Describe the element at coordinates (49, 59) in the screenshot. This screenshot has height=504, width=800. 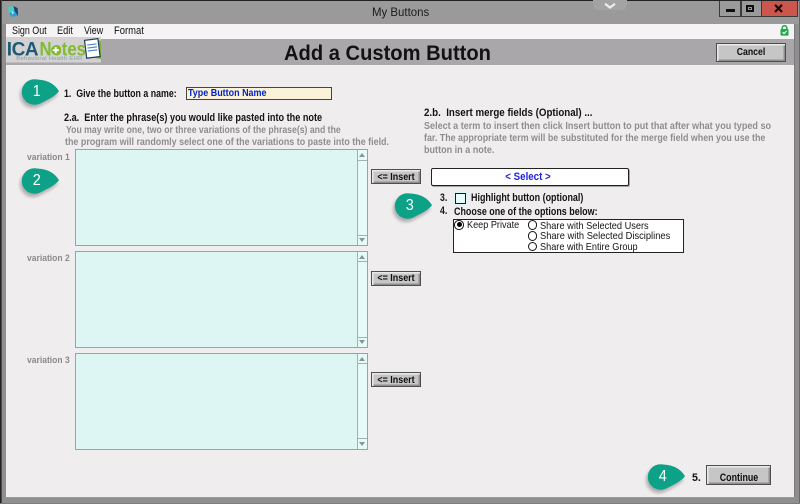
I see `svg-text: Behavioral Health EHR` at that location.